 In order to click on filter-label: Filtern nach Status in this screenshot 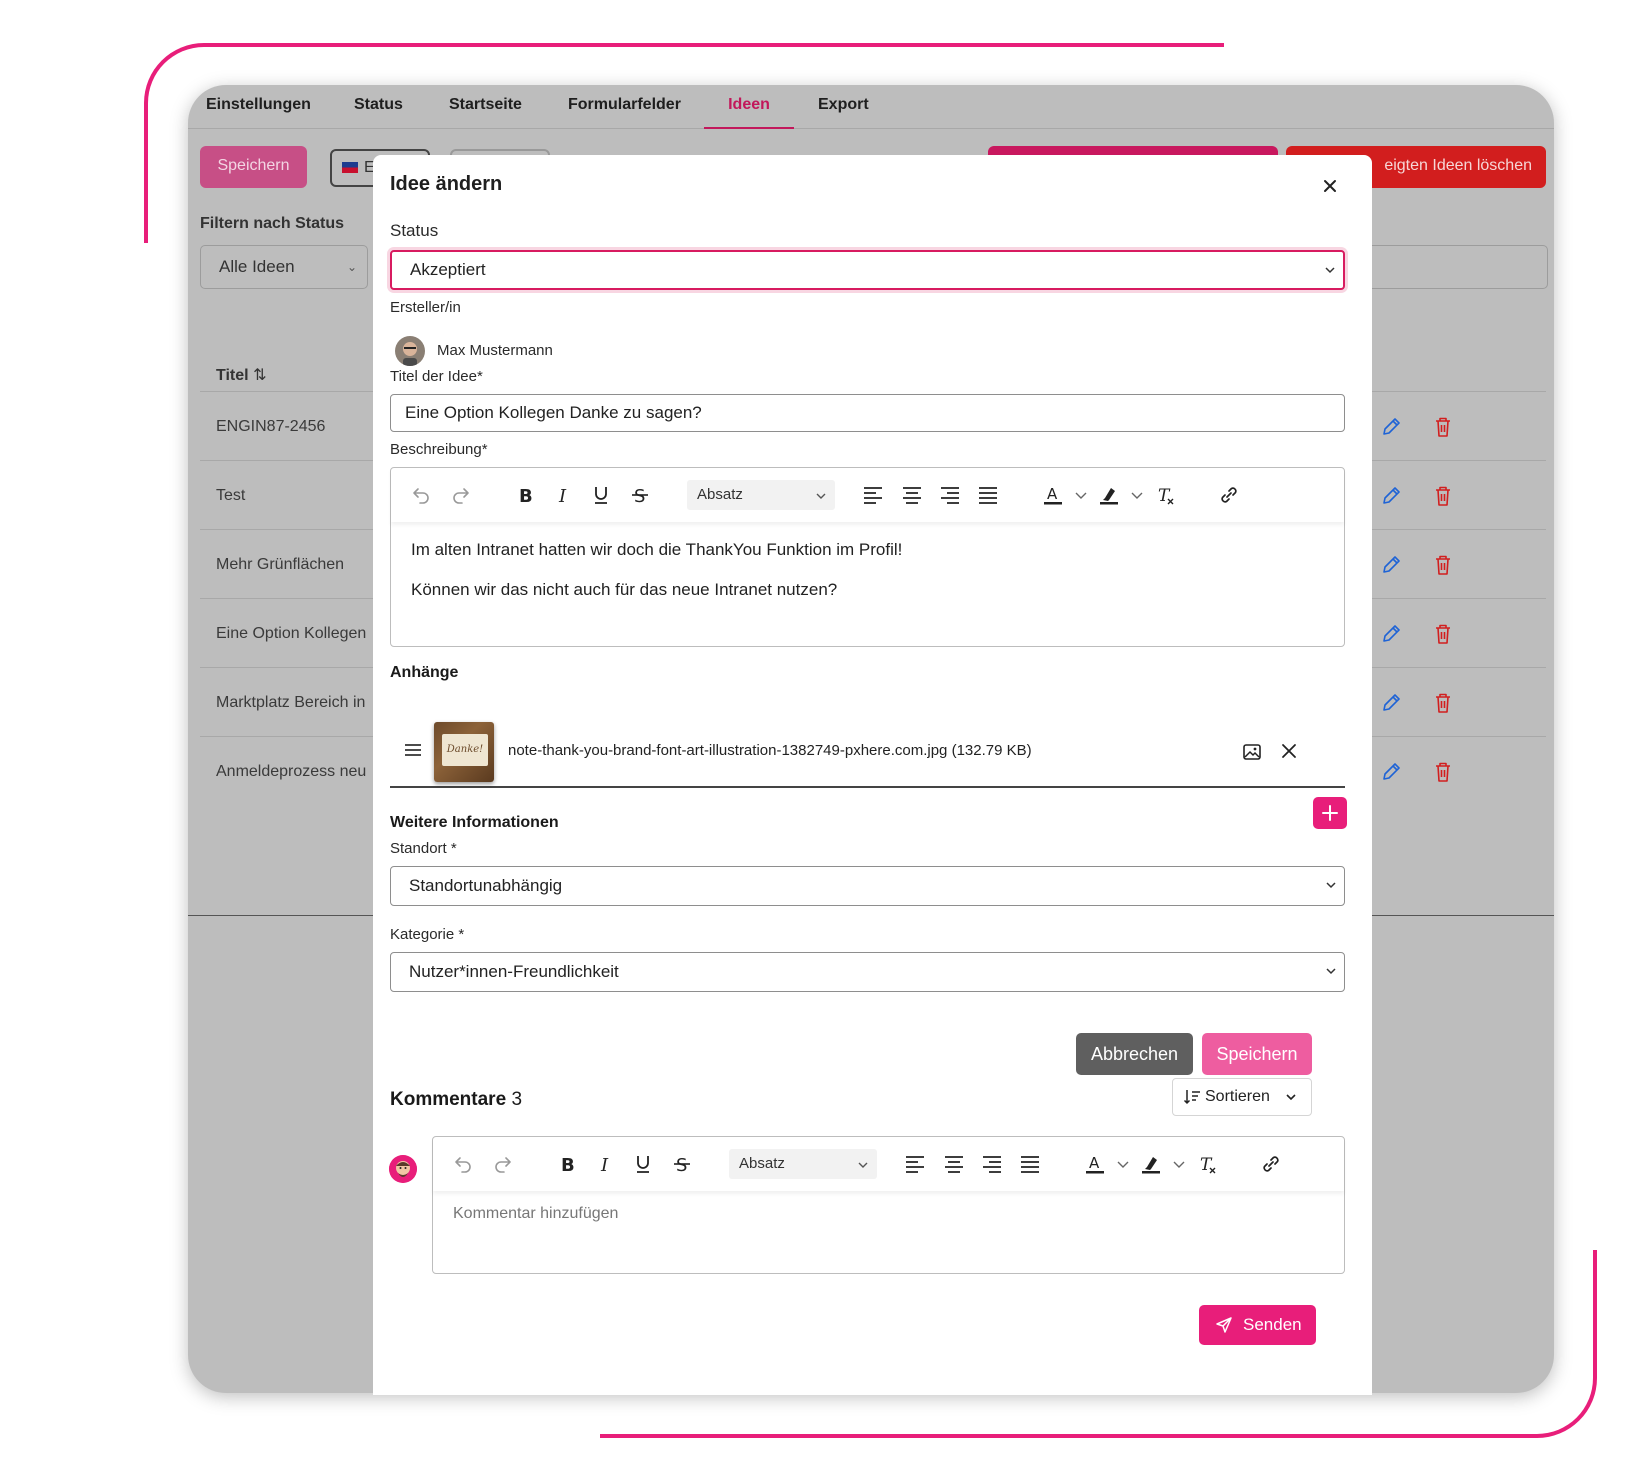, I will do `click(272, 223)`.